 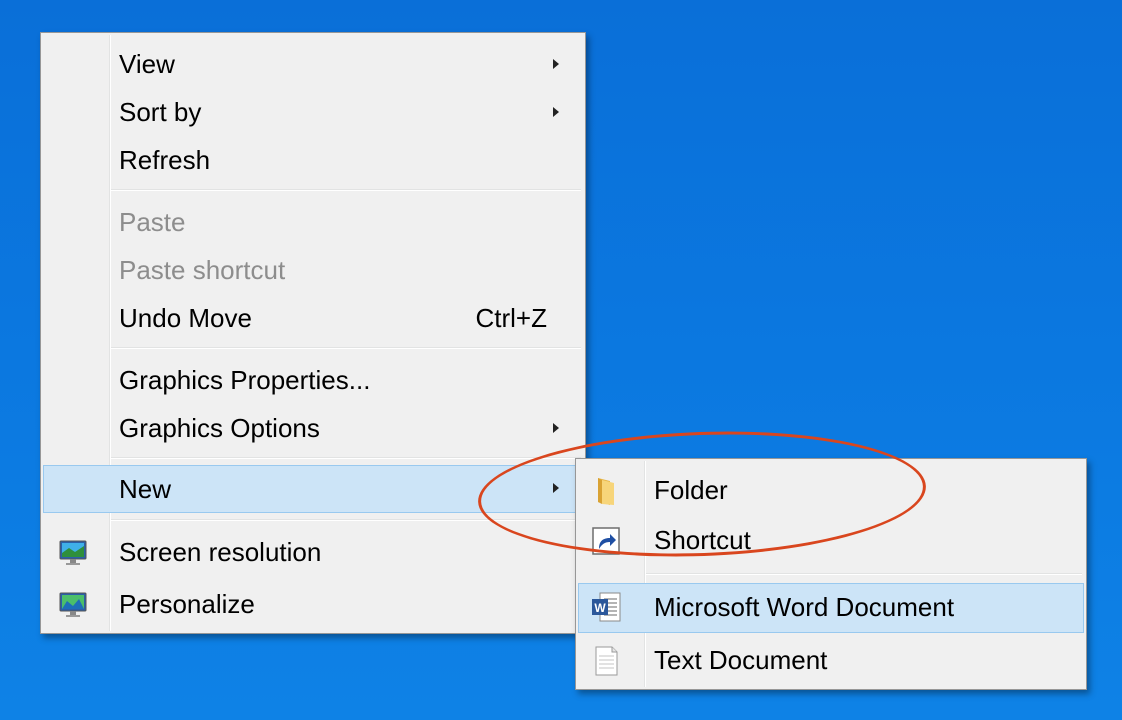 What do you see at coordinates (73, 553) in the screenshot?
I see `screen-resolution-icon` at bounding box center [73, 553].